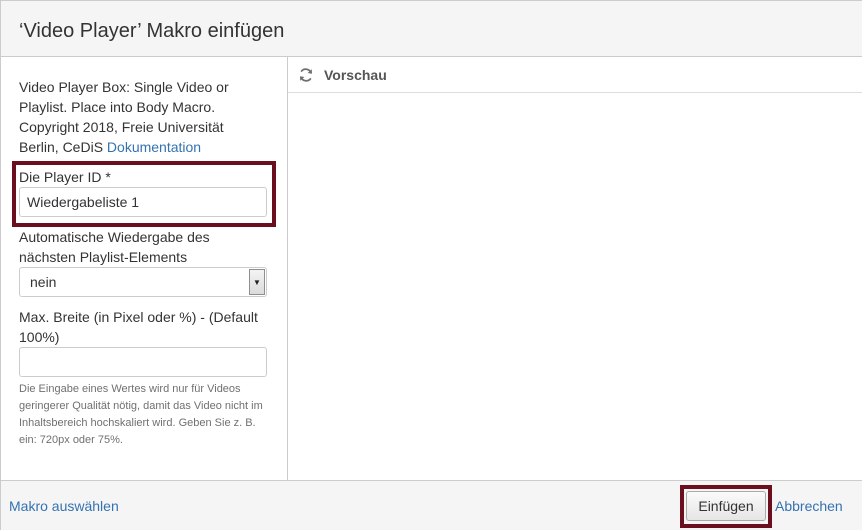 This screenshot has width=862, height=530. I want to click on documentation-link: Dokumentation, so click(154, 147).